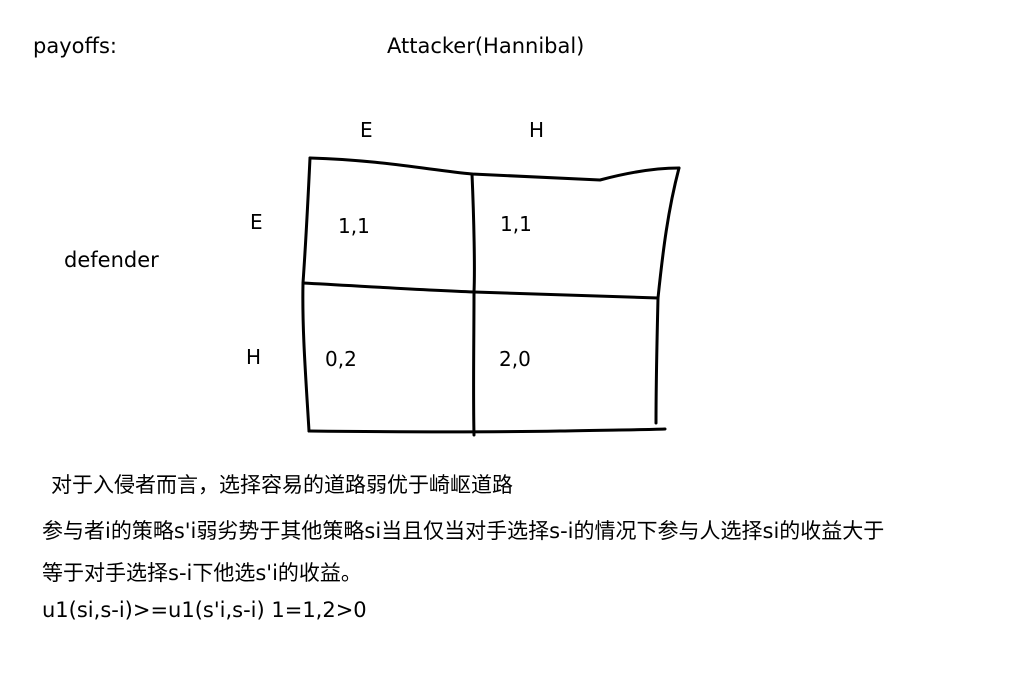 The height and width of the screenshot is (693, 1026). What do you see at coordinates (487, 430) in the screenshot?
I see `grid-bottom-border` at bounding box center [487, 430].